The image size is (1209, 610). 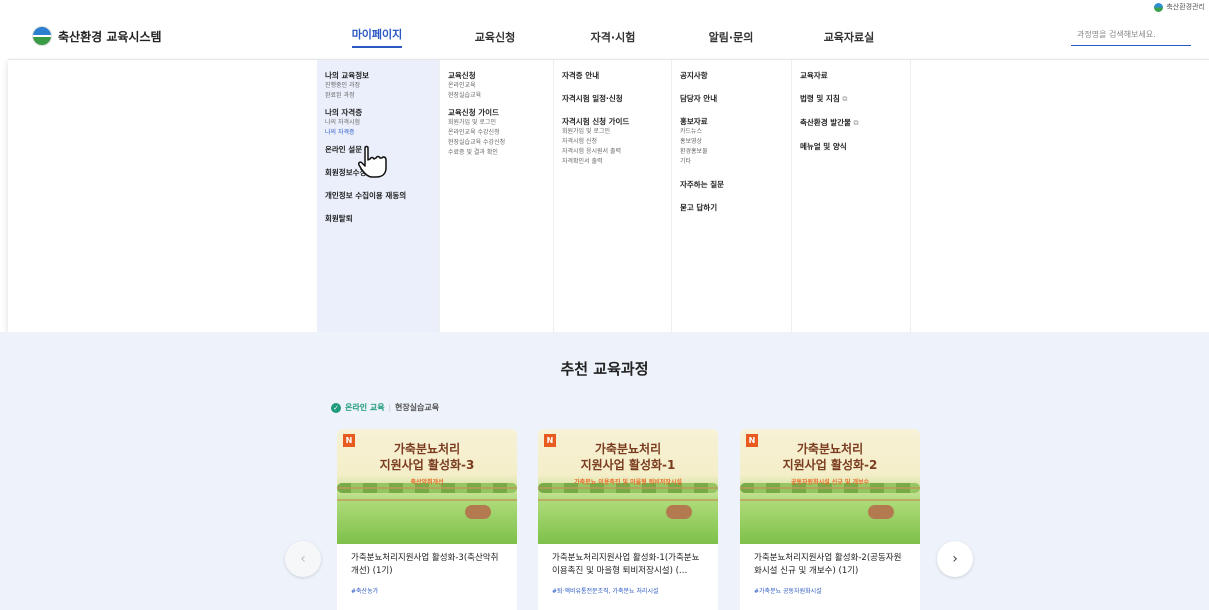 I want to click on menu-exam-print: 자격시험 응시원서 출력, so click(x=612, y=152).